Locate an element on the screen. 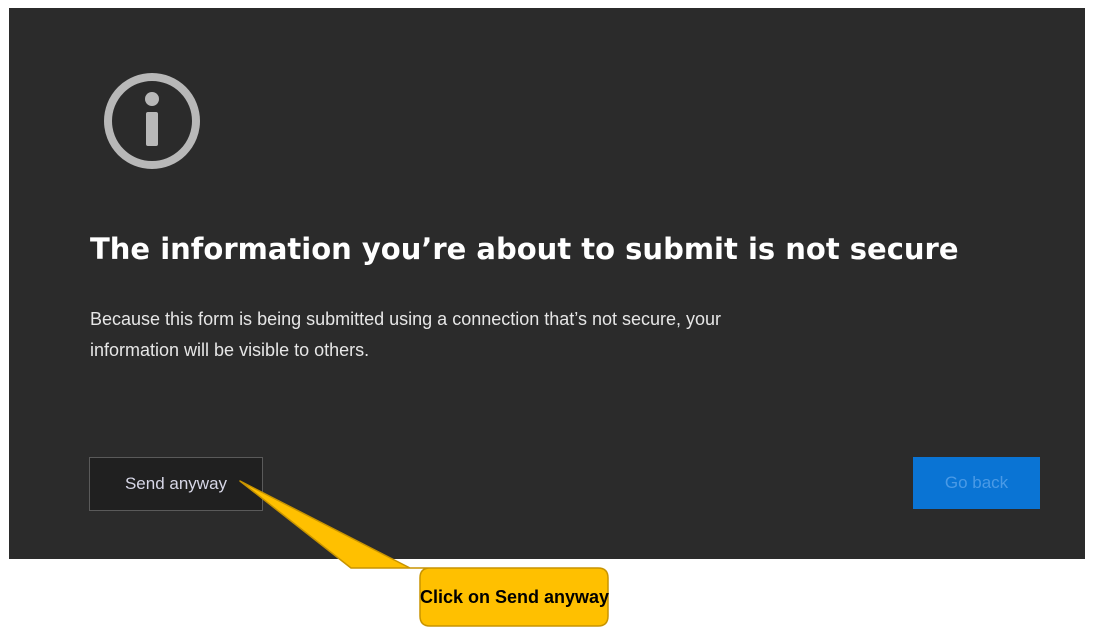 The image size is (1094, 628). go-back-button: Go back is located at coordinates (976, 483).